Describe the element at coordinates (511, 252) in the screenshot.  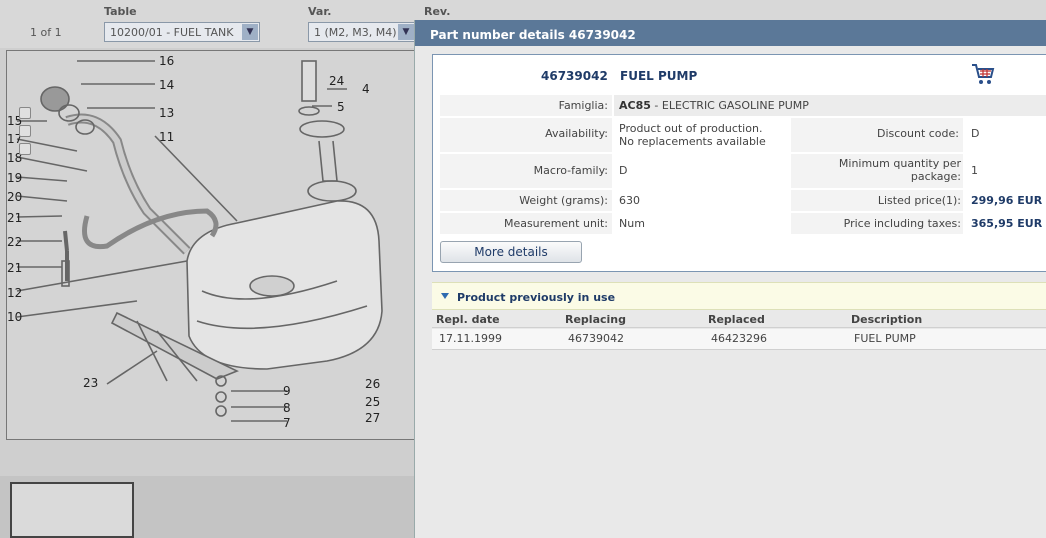
I see `more-details-button: More details` at that location.